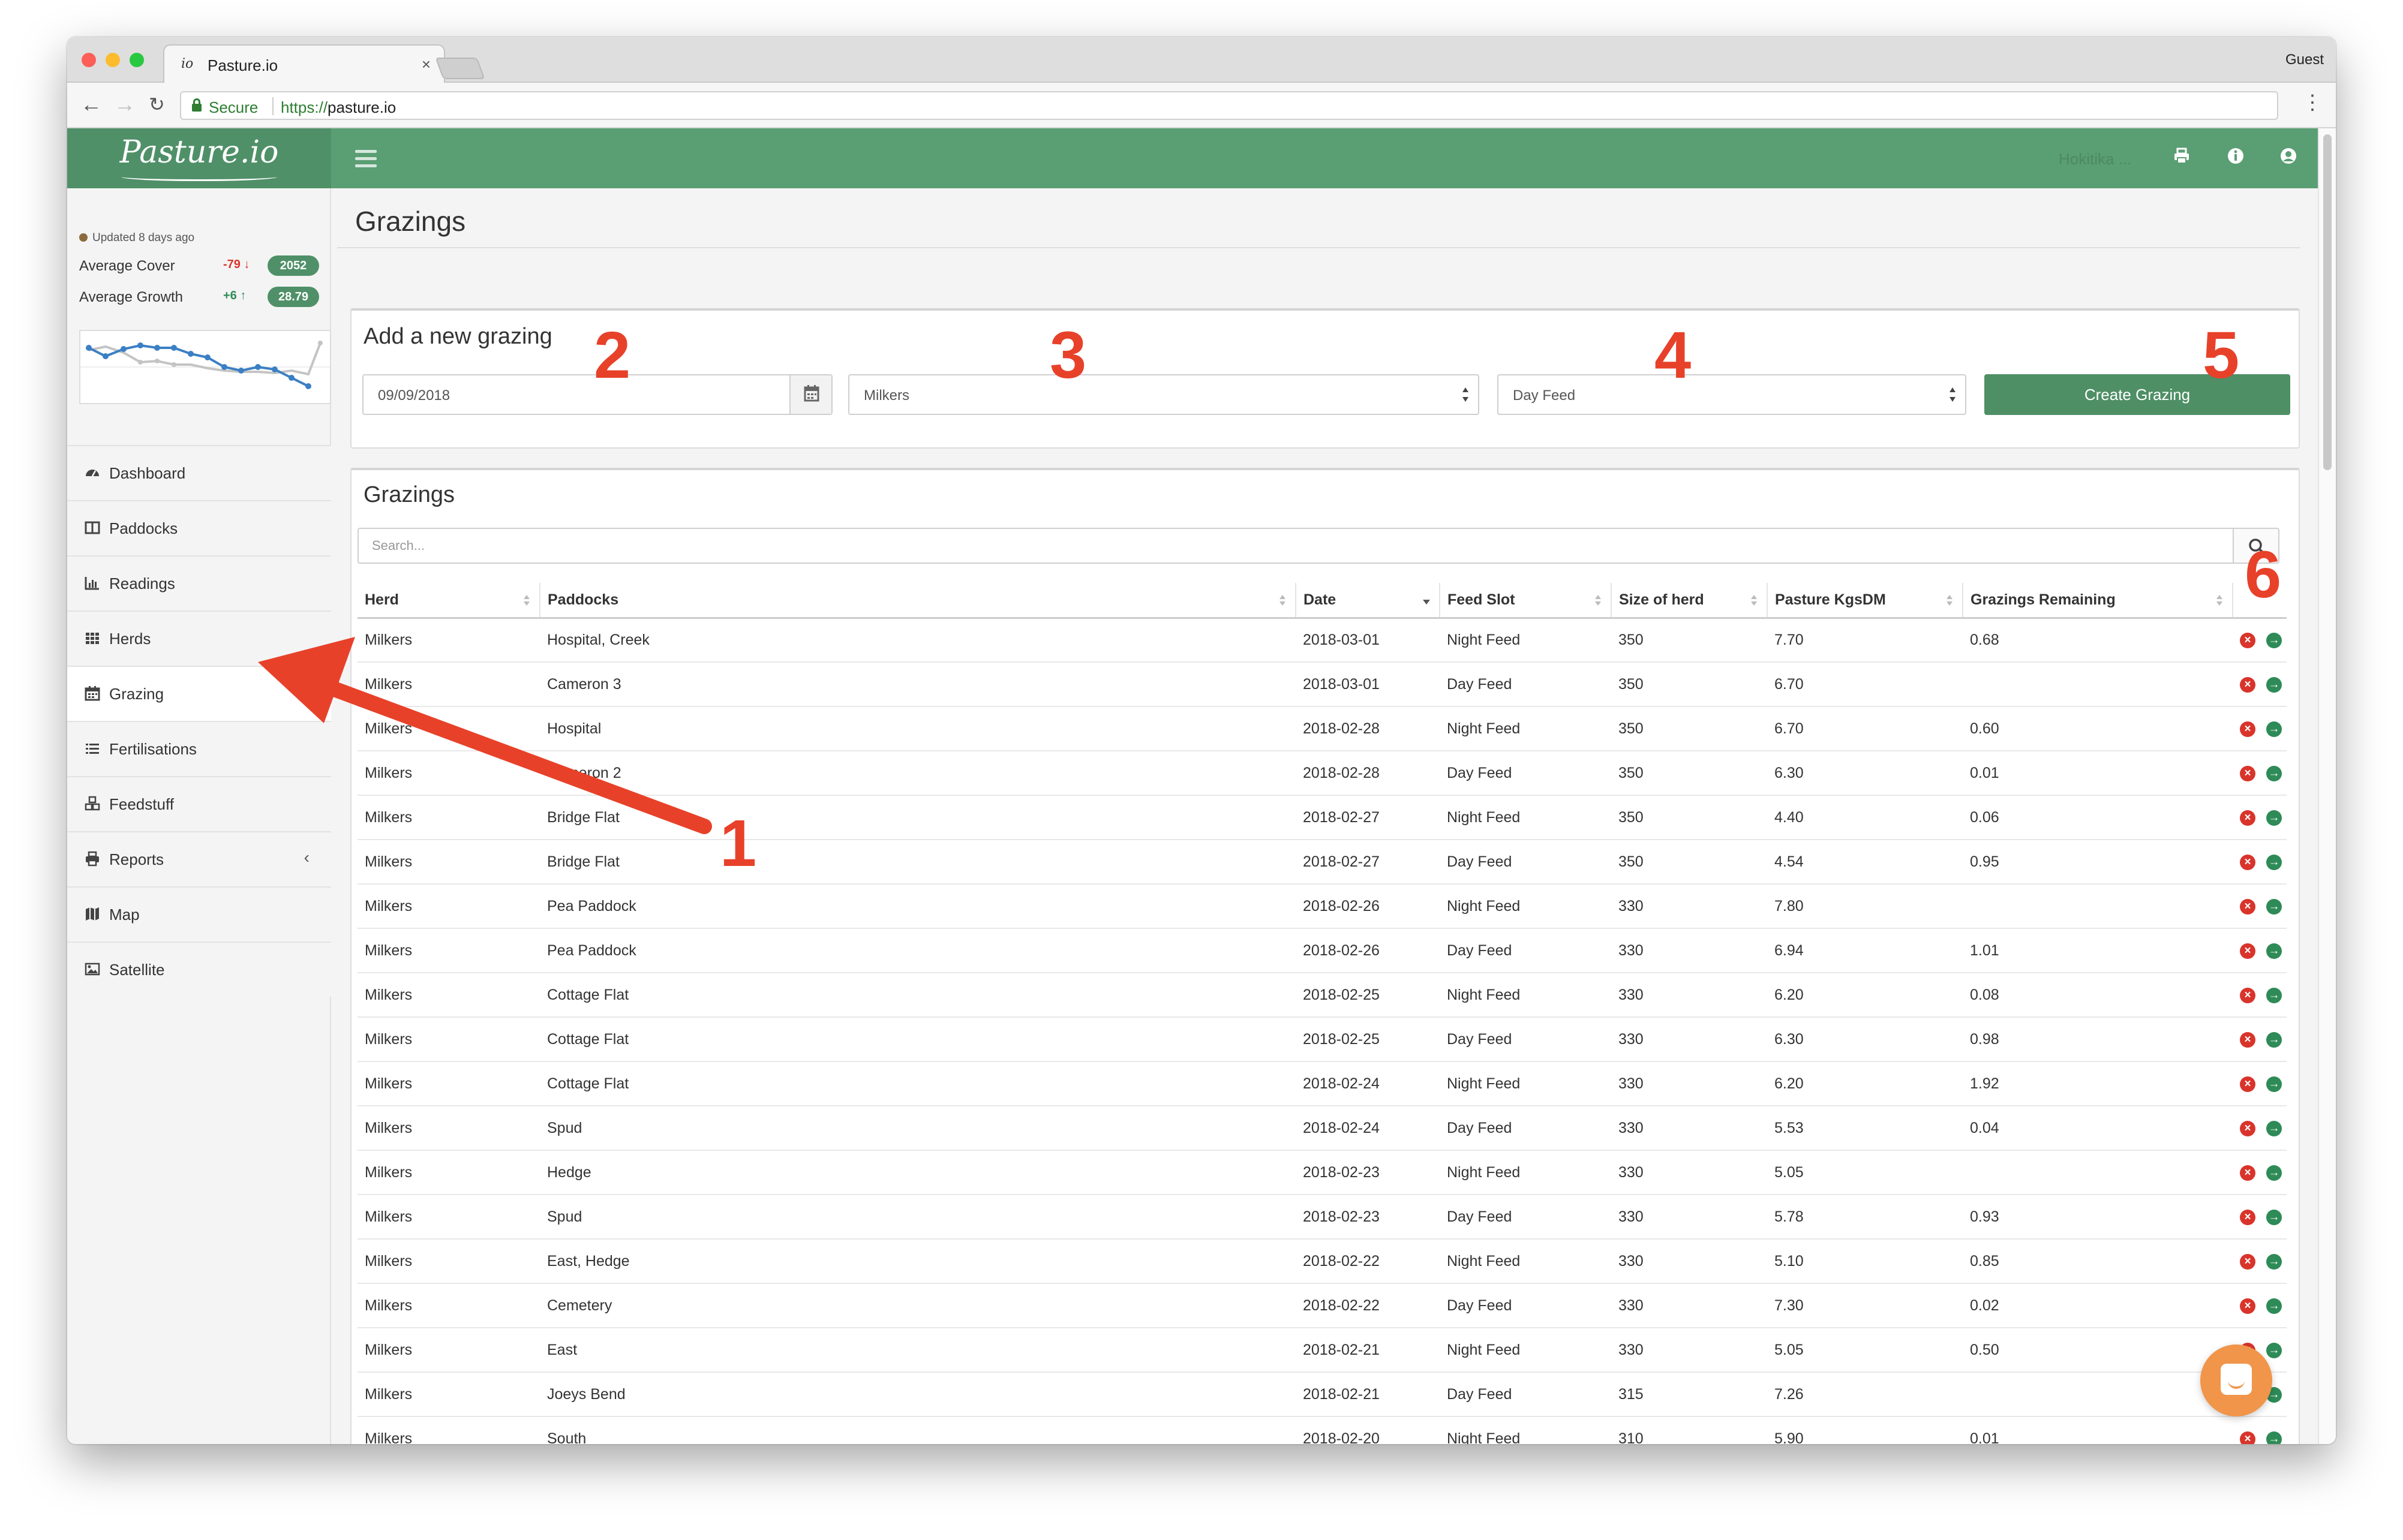  I want to click on annotation-1: 1, so click(738, 843).